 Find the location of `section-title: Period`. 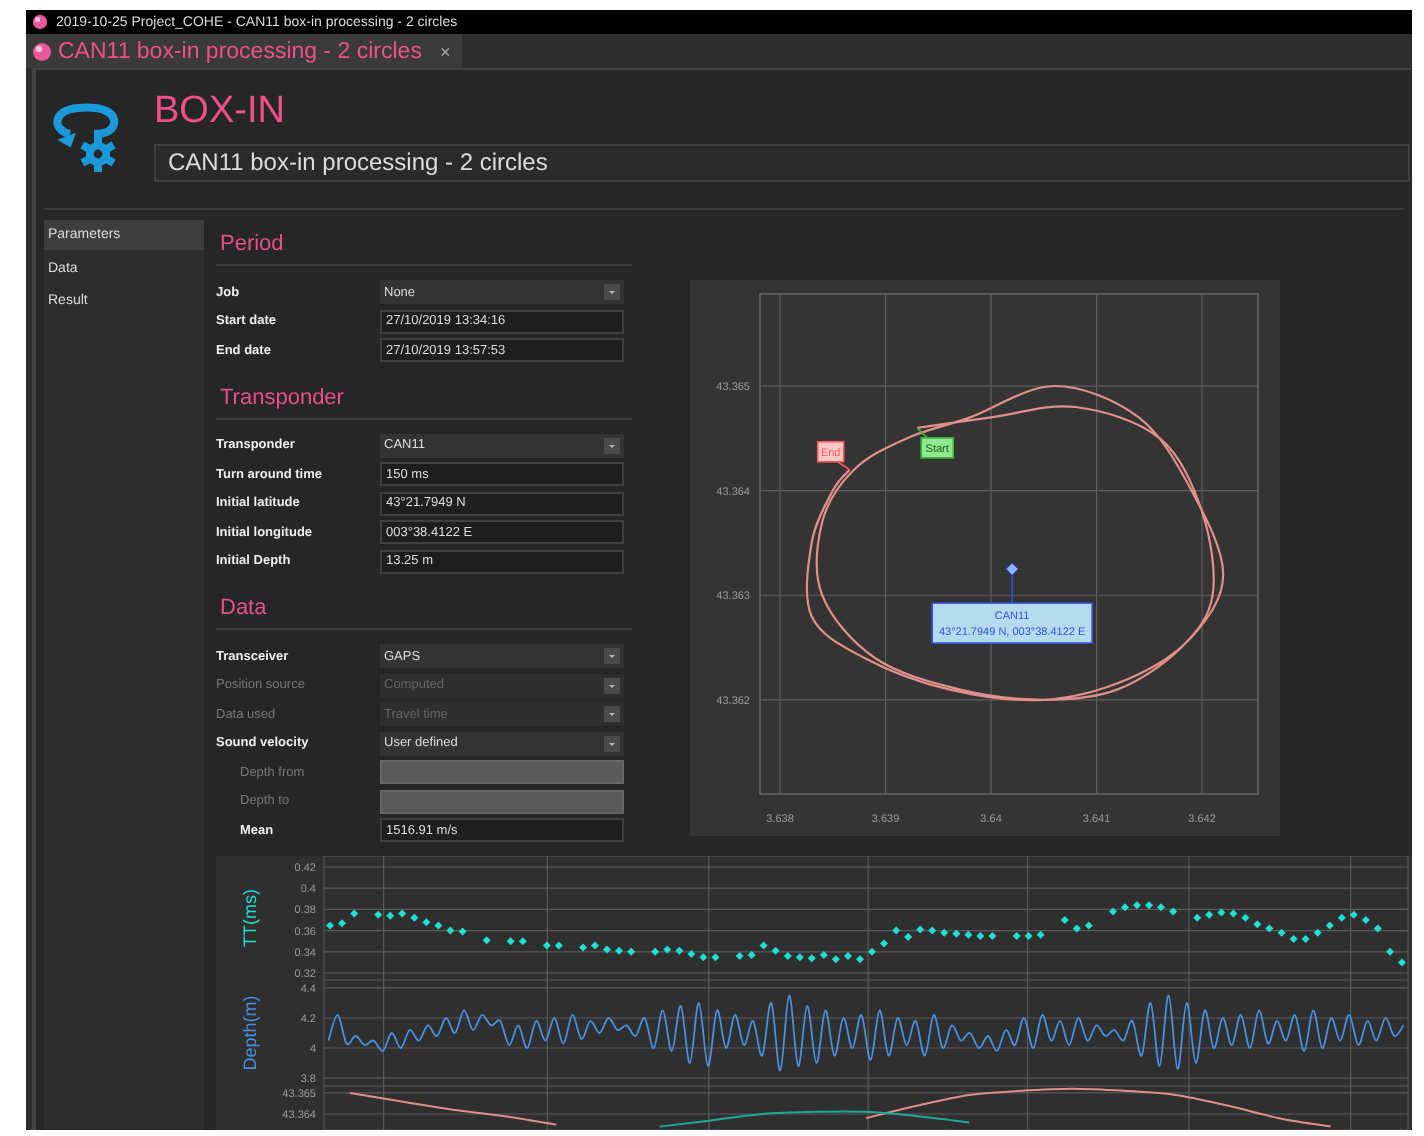

section-title: Period is located at coordinates (424, 243).